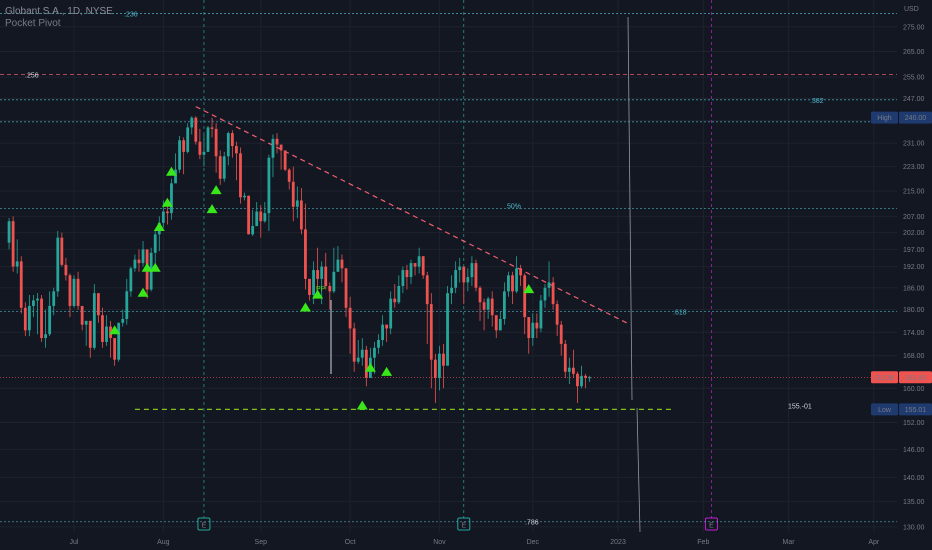 This screenshot has height=550, width=932. I want to click on time-tick-label: Jul, so click(74, 542).